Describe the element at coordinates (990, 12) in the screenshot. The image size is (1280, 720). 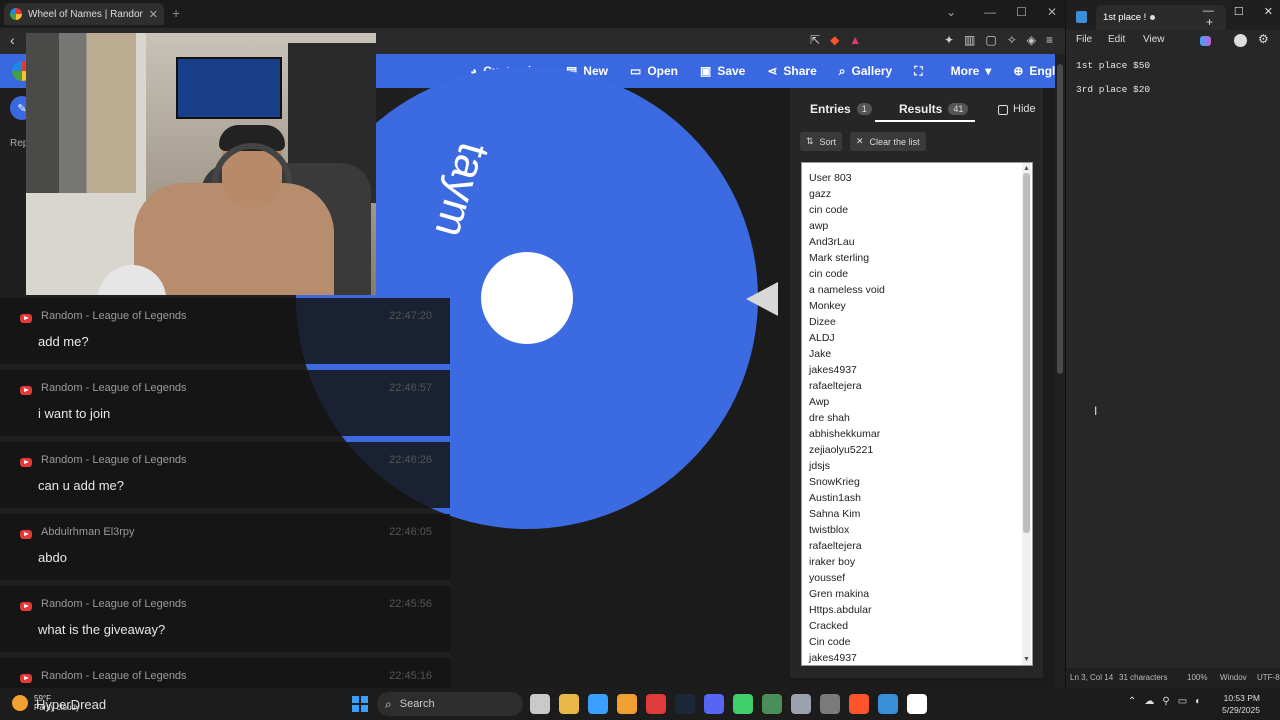
I see `minimize-button: —` at that location.